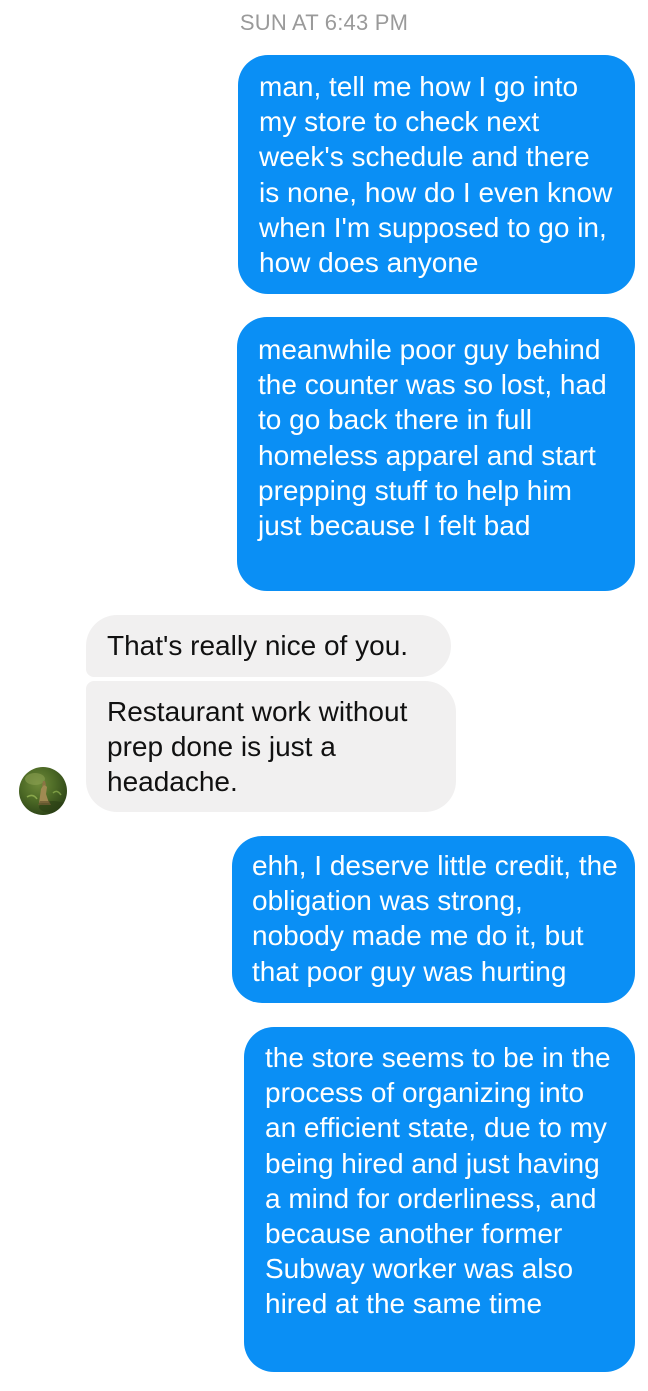 The height and width of the screenshot is (1391, 648). What do you see at coordinates (324, 22) in the screenshot?
I see `message-timestamp: SUN AT 6:43 PM` at bounding box center [324, 22].